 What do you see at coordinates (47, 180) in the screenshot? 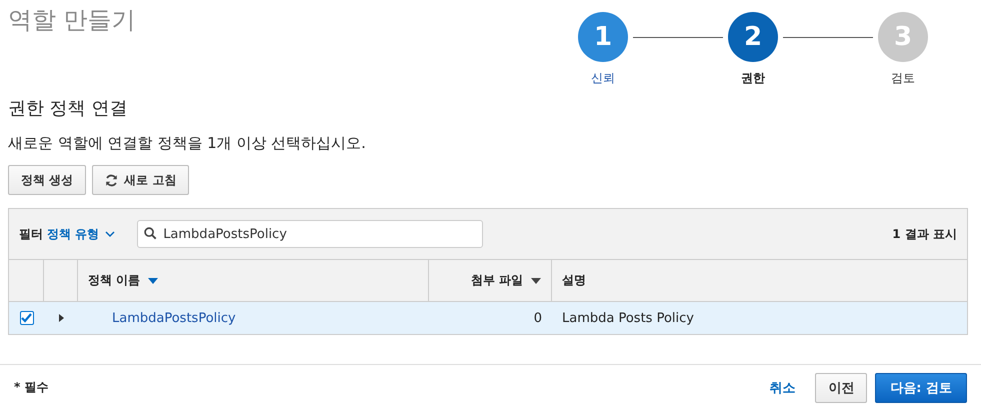
I see `create-policy-button: 정책 생성` at bounding box center [47, 180].